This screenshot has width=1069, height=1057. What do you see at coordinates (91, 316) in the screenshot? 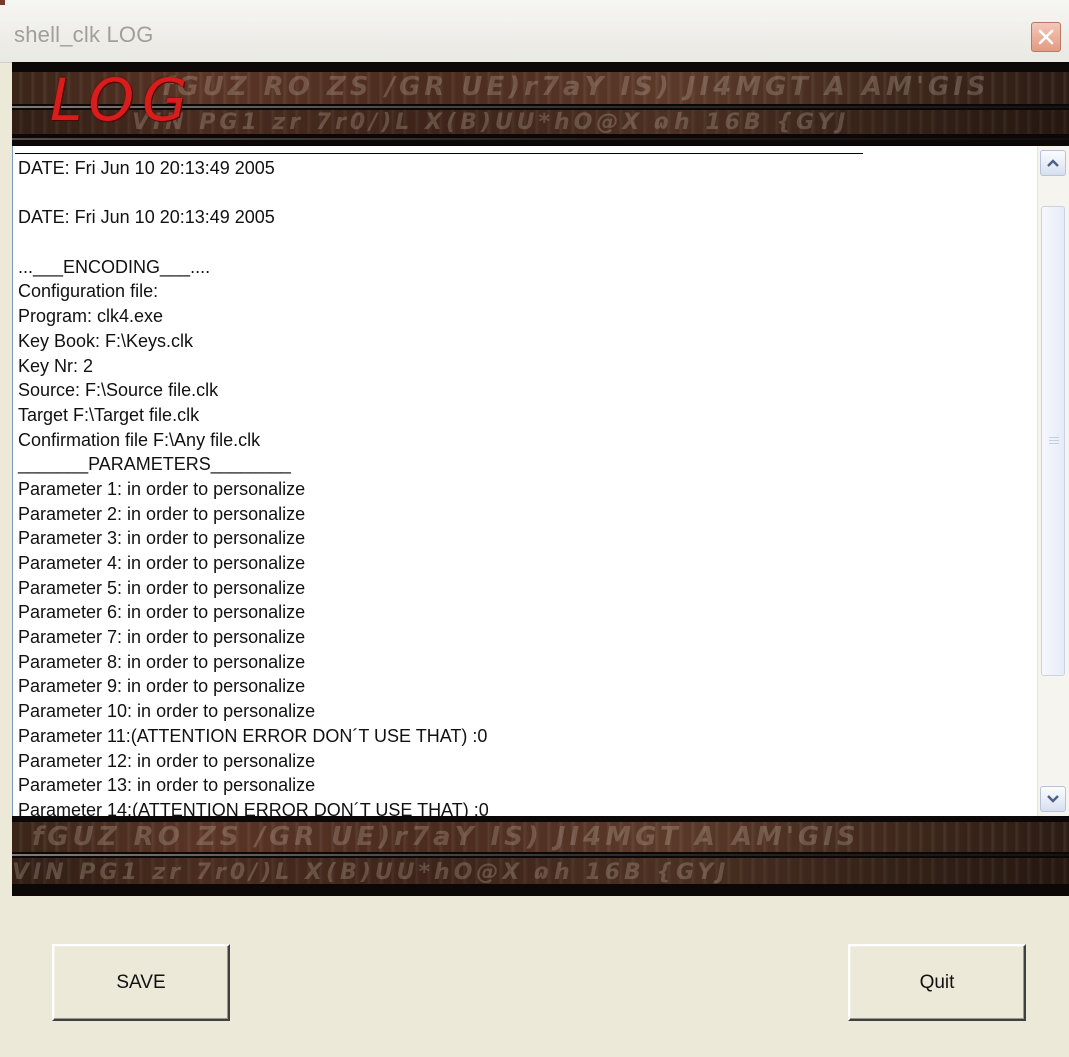
I see `log-line: Program: clk4.exe` at bounding box center [91, 316].